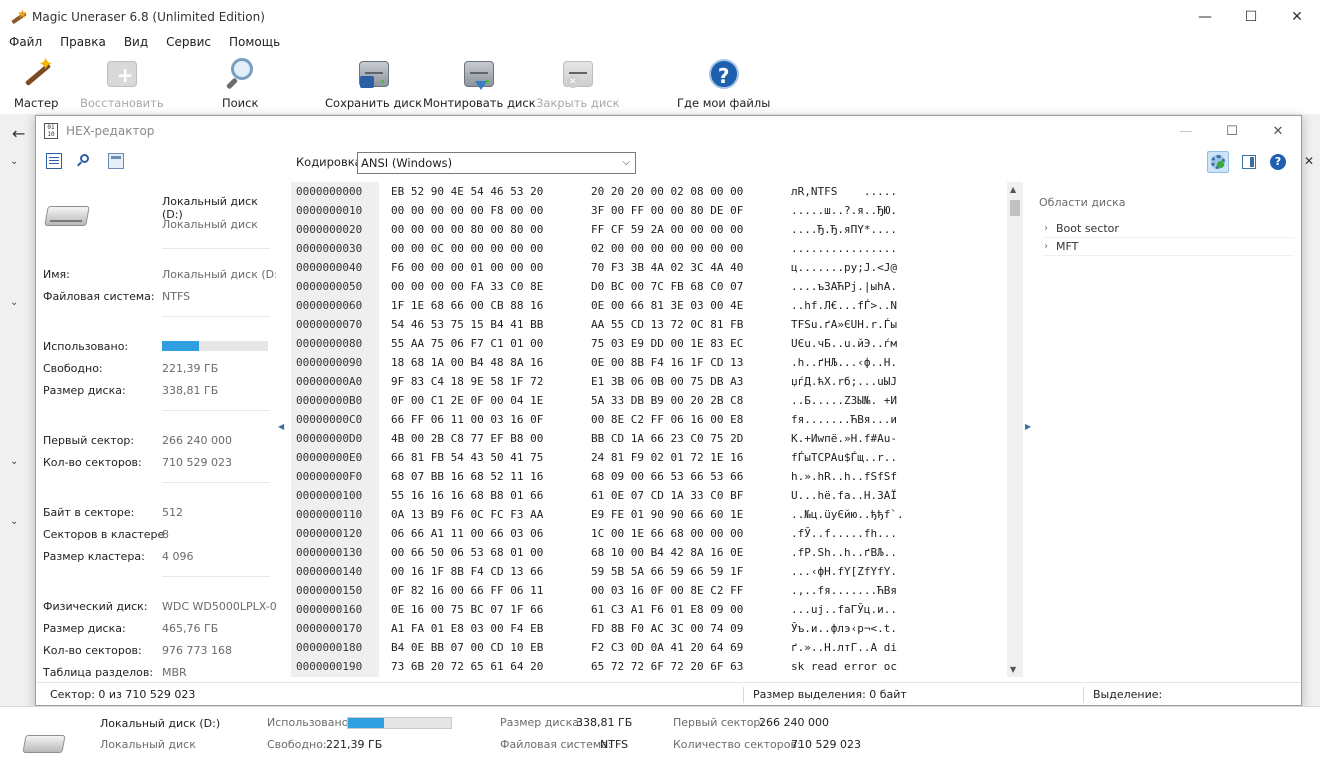 This screenshot has height=764, width=1320. Describe the element at coordinates (1249, 162) in the screenshot. I see `panel-toggle-button` at that location.